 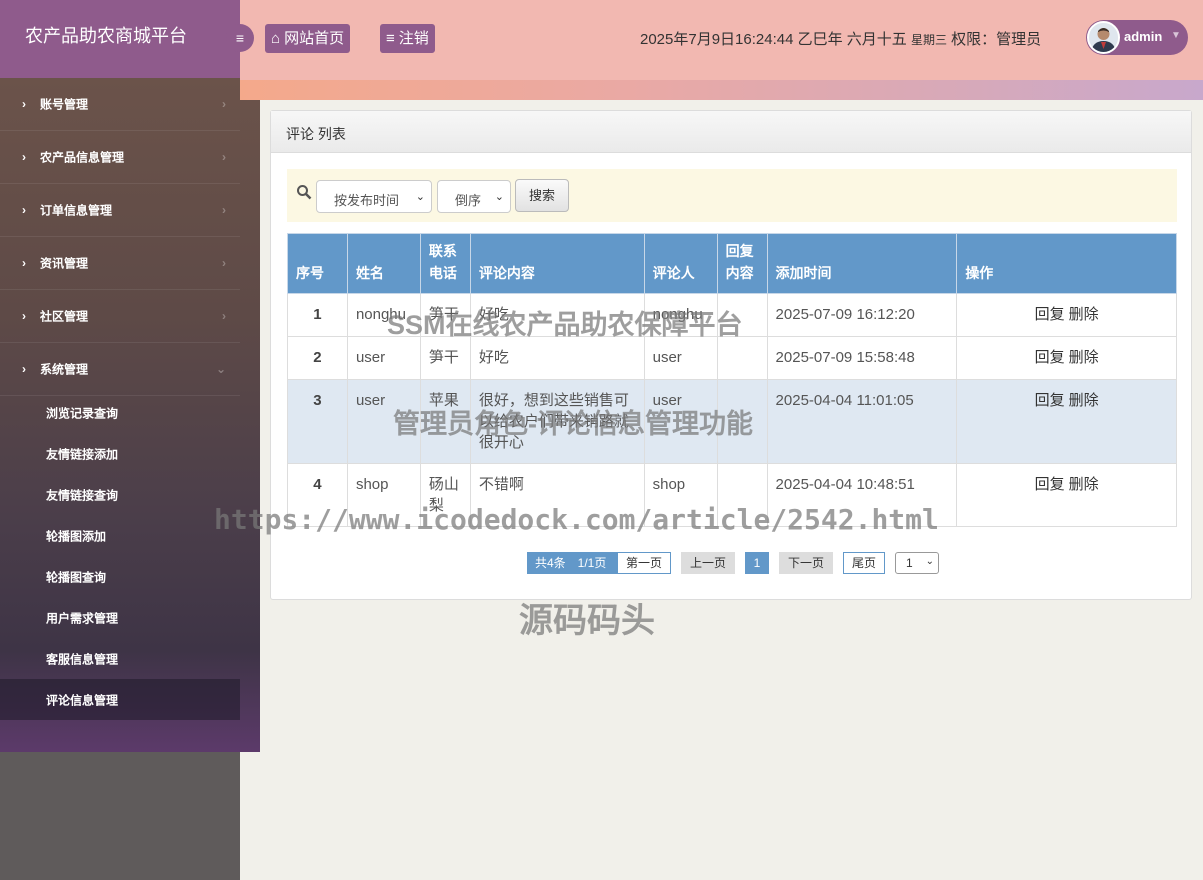 I want to click on row-index: 1, so click(x=317, y=315).